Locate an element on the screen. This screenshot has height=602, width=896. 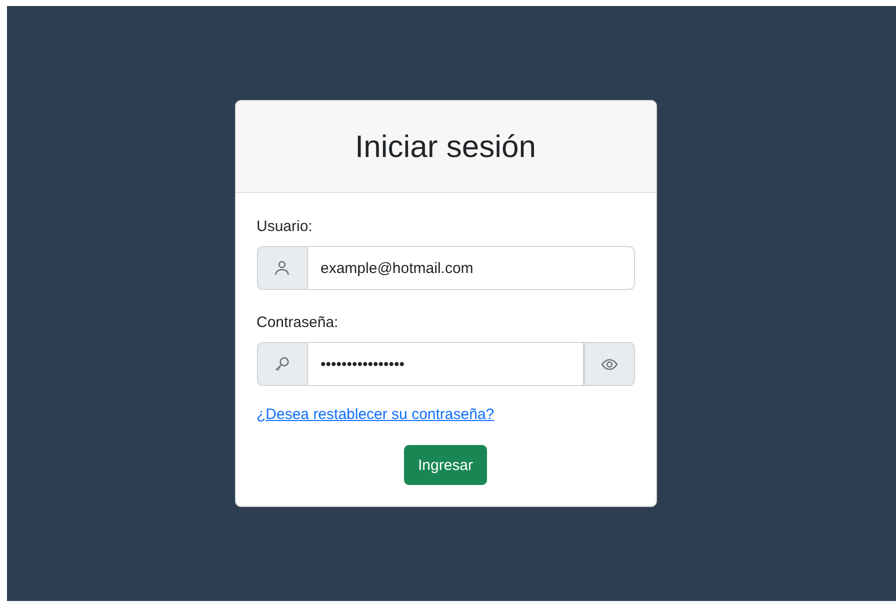
card-title: Iniciar sesión is located at coordinates (445, 146).